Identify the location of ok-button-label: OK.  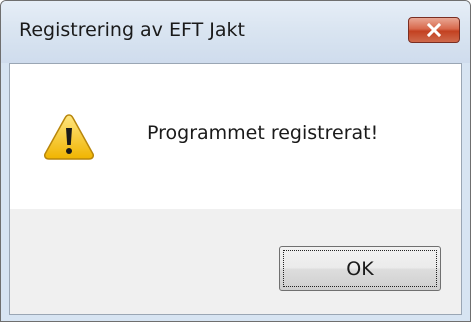
(360, 268).